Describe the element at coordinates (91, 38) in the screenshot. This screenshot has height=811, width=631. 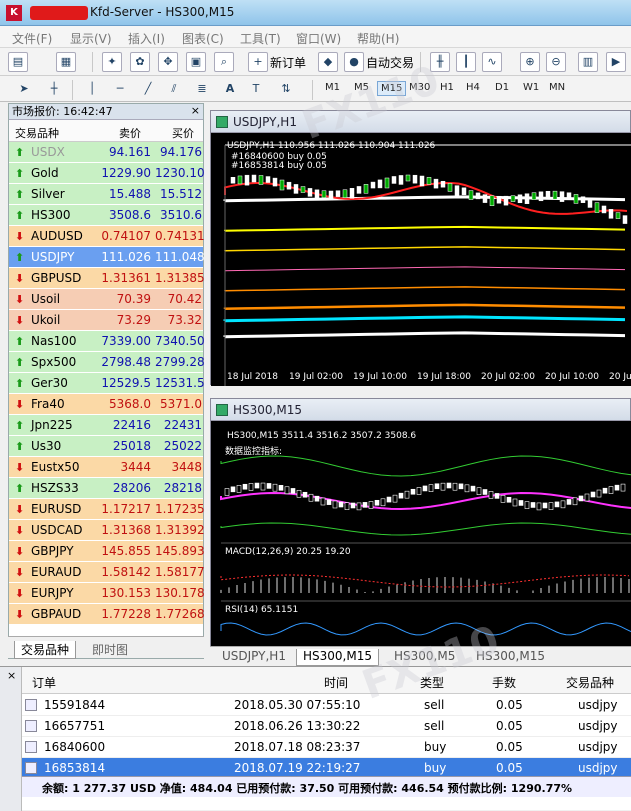
I see `menu-view: 显示(V)` at that location.